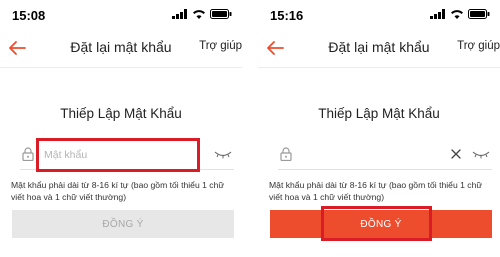 This screenshot has height=257, width=500. What do you see at coordinates (29, 15) in the screenshot?
I see `status-time: 15:08` at bounding box center [29, 15].